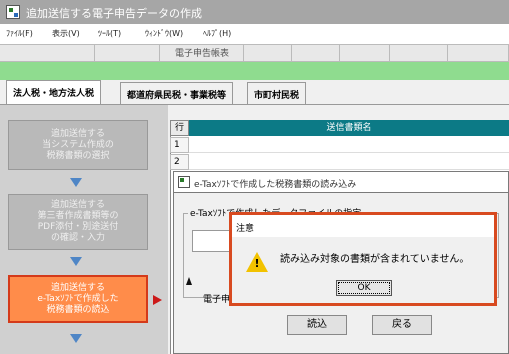 Image resolution: width=509 pixels, height=354 pixels. What do you see at coordinates (217, 33) in the screenshot?
I see `menu-help: ﾍﾙﾌﾟ(H)` at bounding box center [217, 33].